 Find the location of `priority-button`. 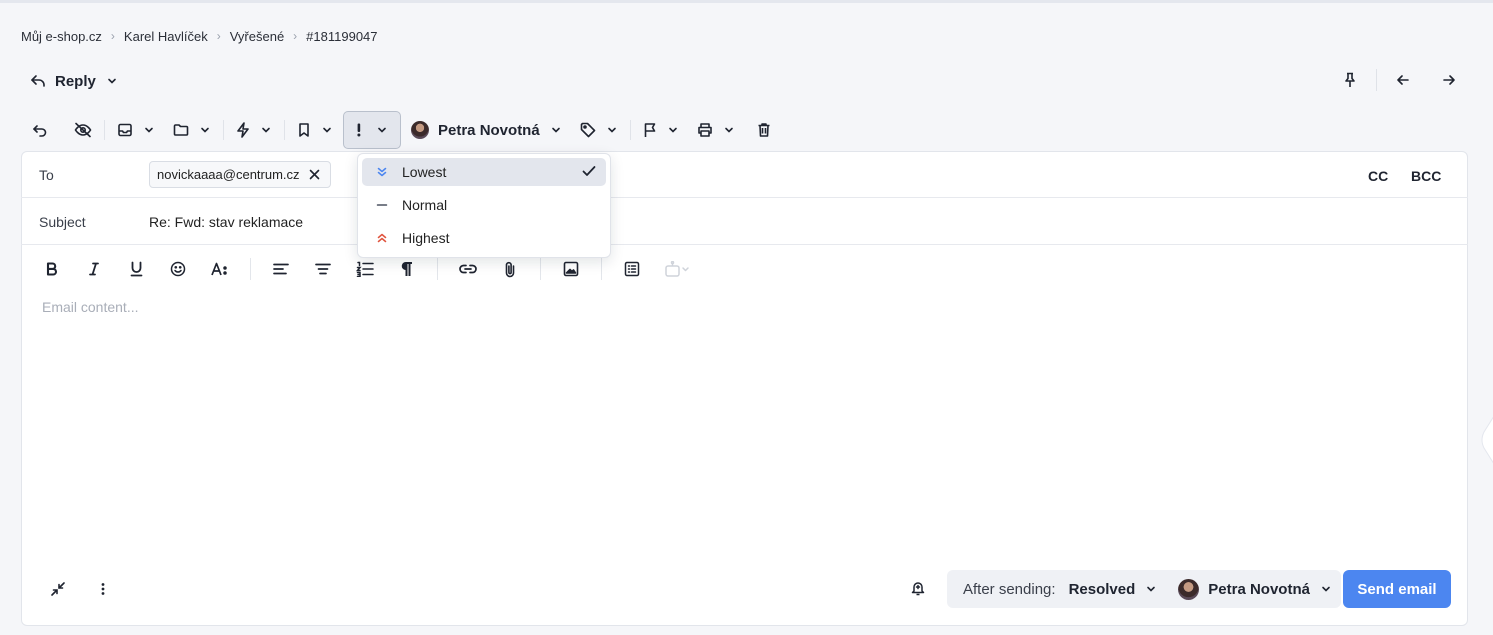

priority-button is located at coordinates (372, 130).